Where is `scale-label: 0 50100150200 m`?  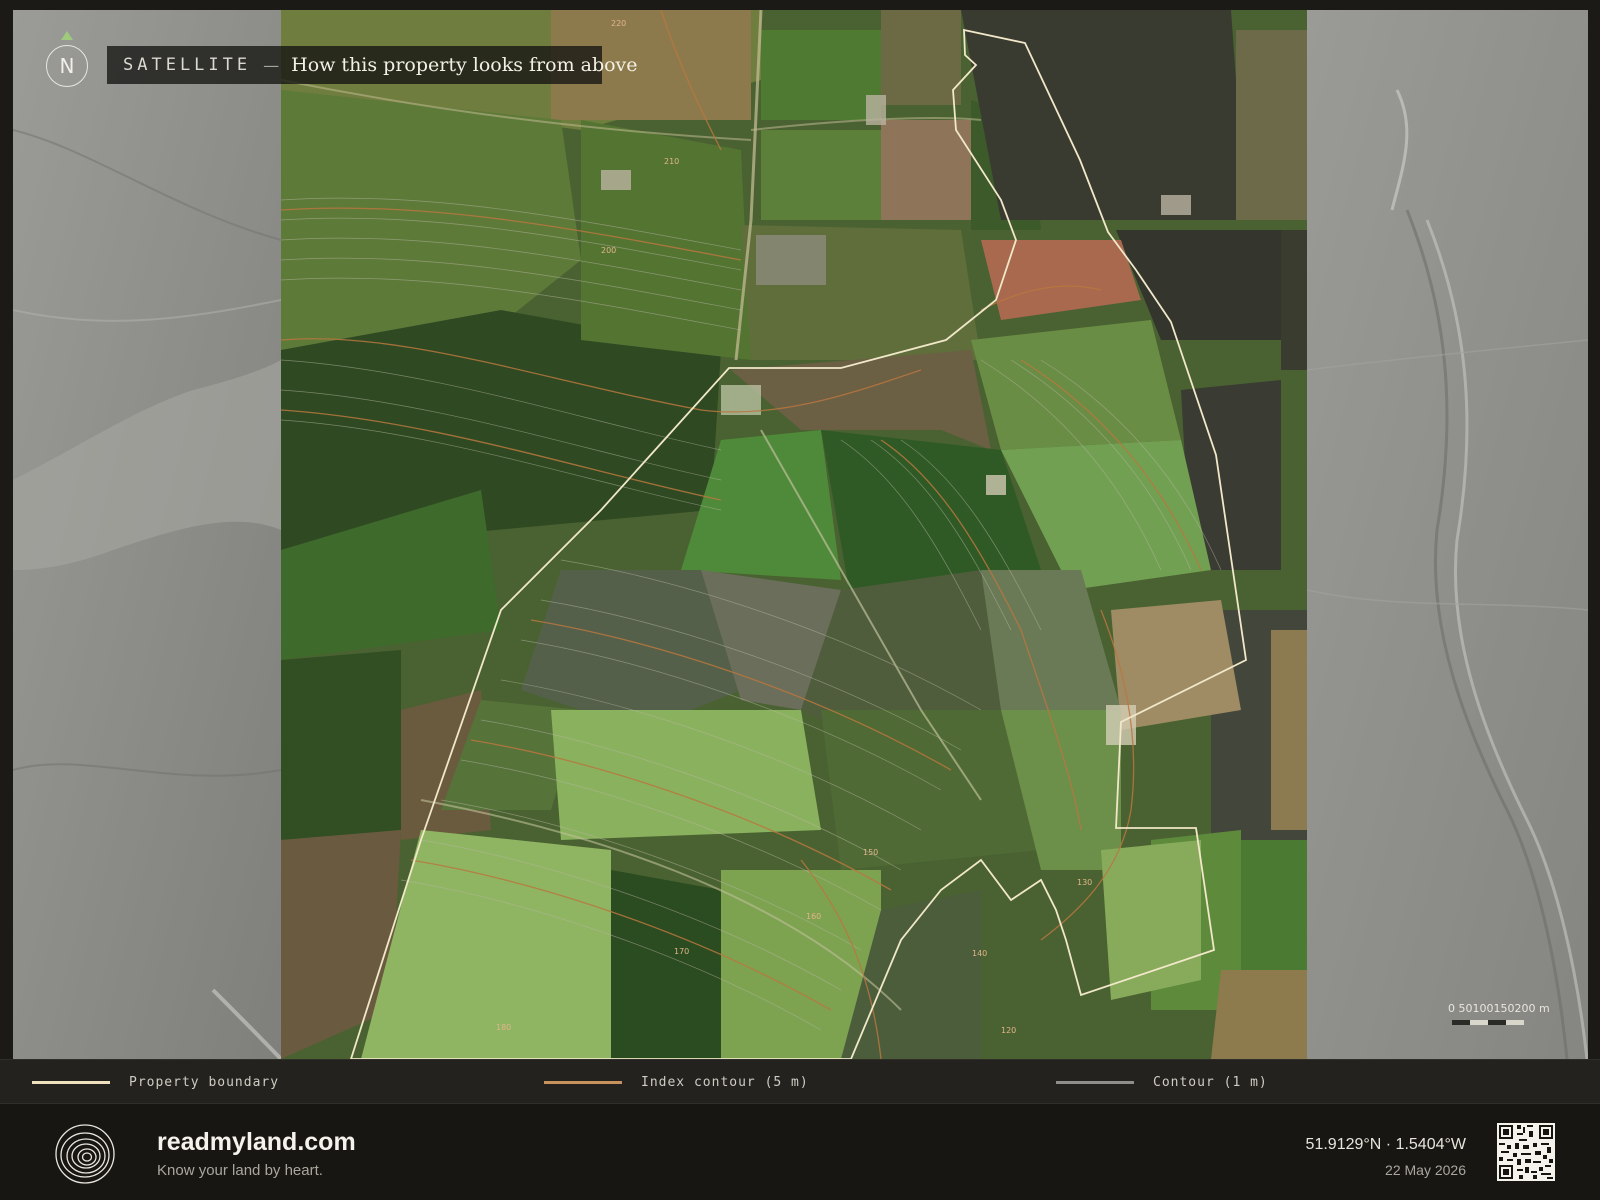 scale-label: 0 50100150200 m is located at coordinates (1499, 1008).